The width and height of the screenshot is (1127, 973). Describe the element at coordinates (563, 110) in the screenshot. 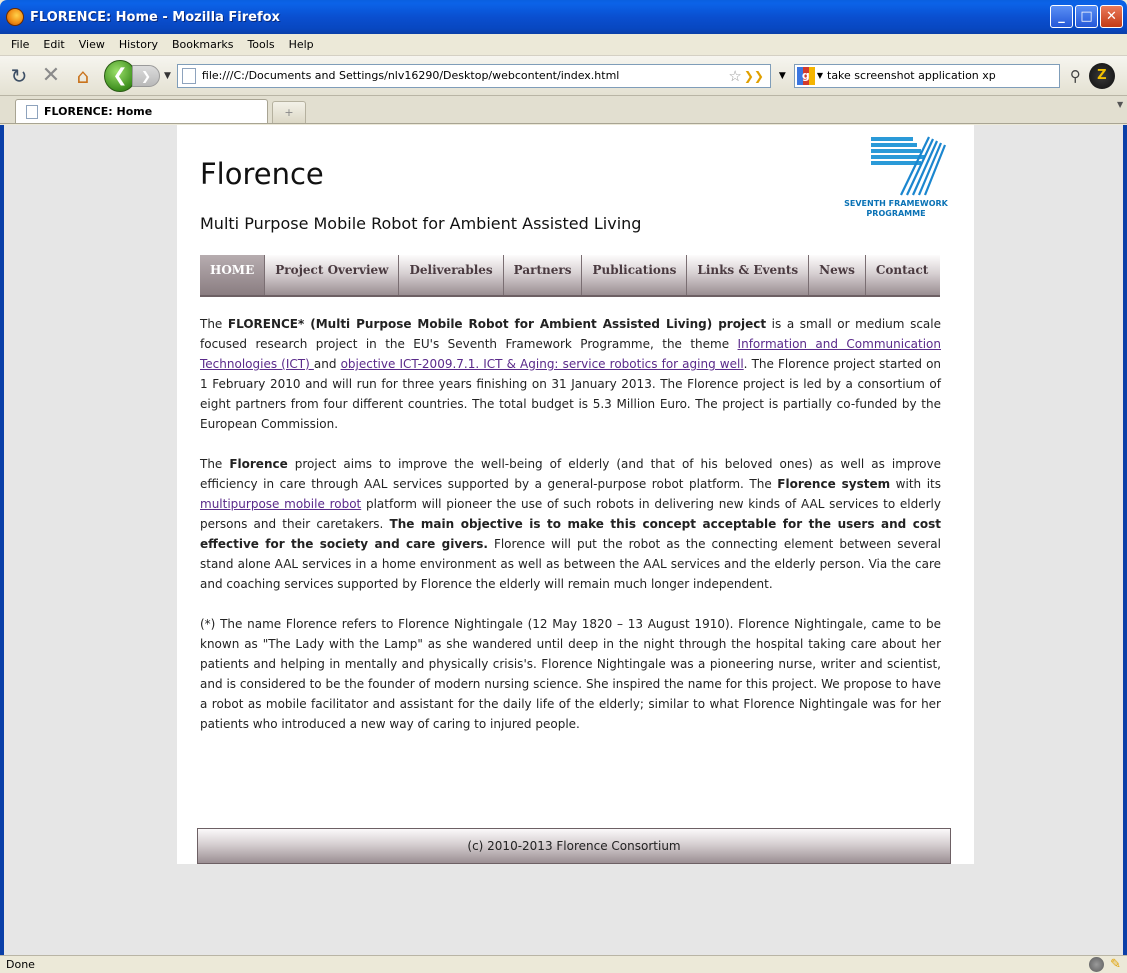

I see `tab-strip: FLORENCE: Home + ▼` at that location.